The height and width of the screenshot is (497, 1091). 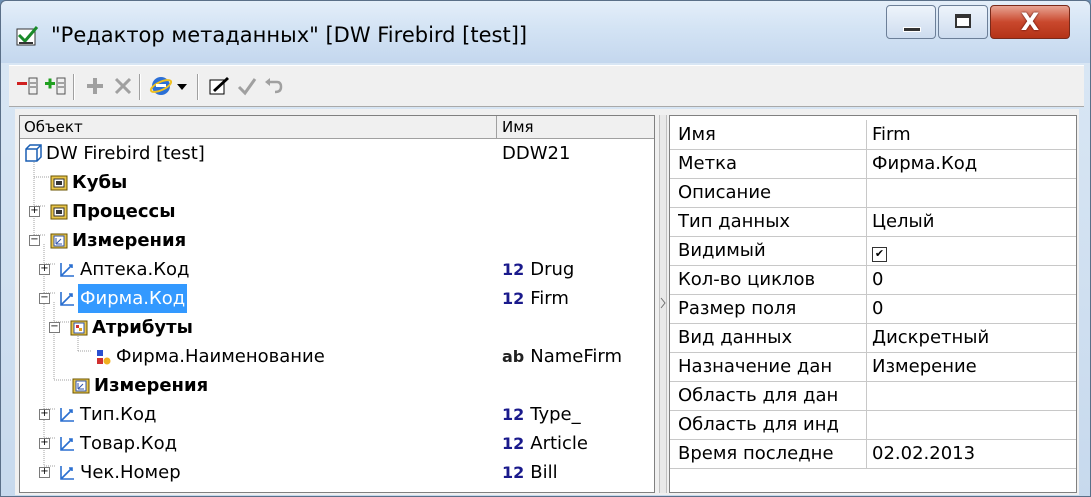 What do you see at coordinates (27, 86) in the screenshot?
I see `remove-row-icon` at bounding box center [27, 86].